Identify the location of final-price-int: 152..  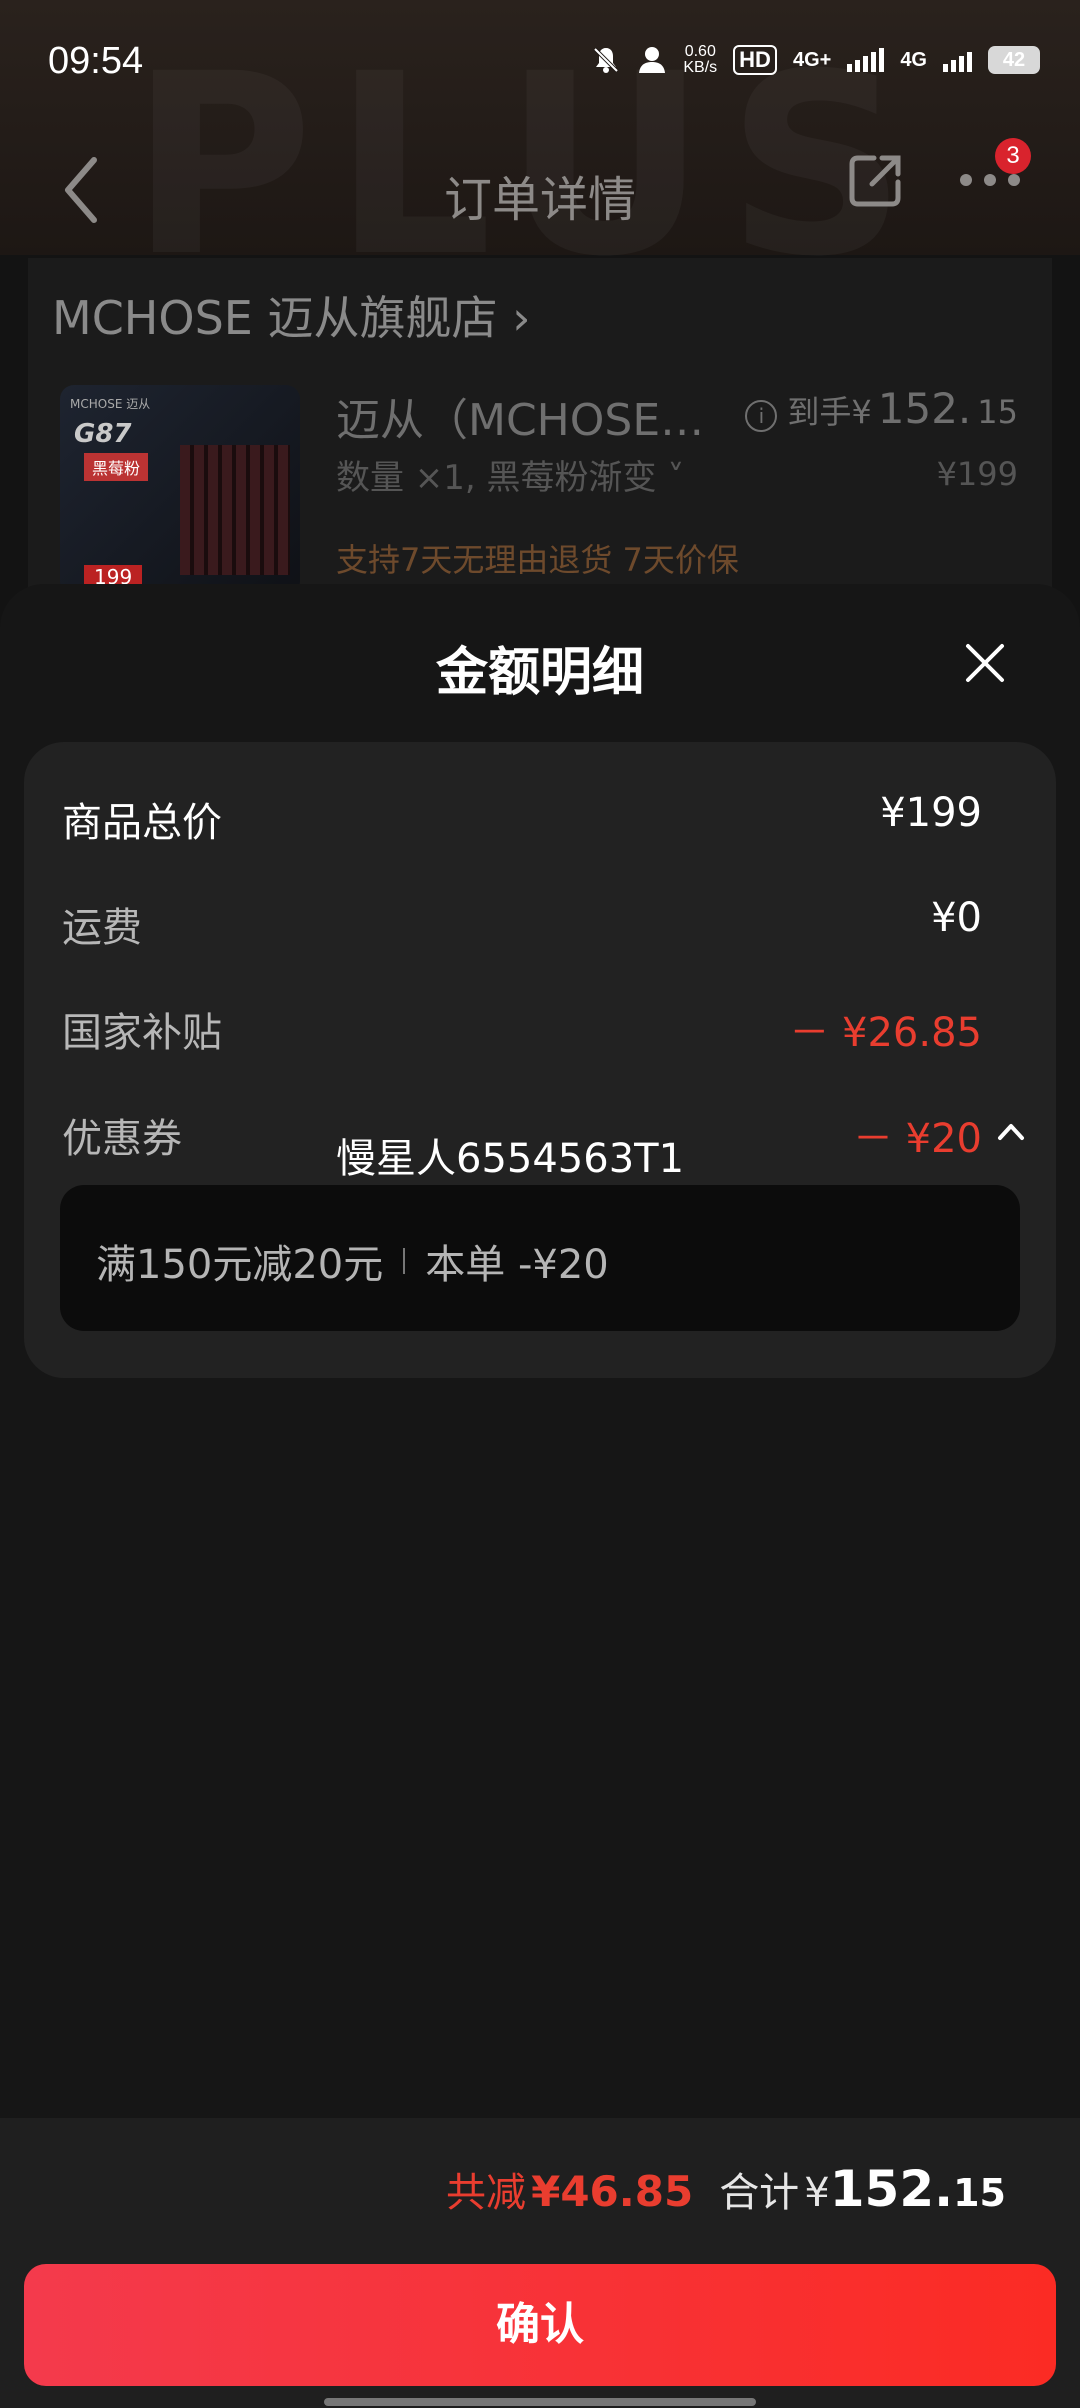
(924, 408).